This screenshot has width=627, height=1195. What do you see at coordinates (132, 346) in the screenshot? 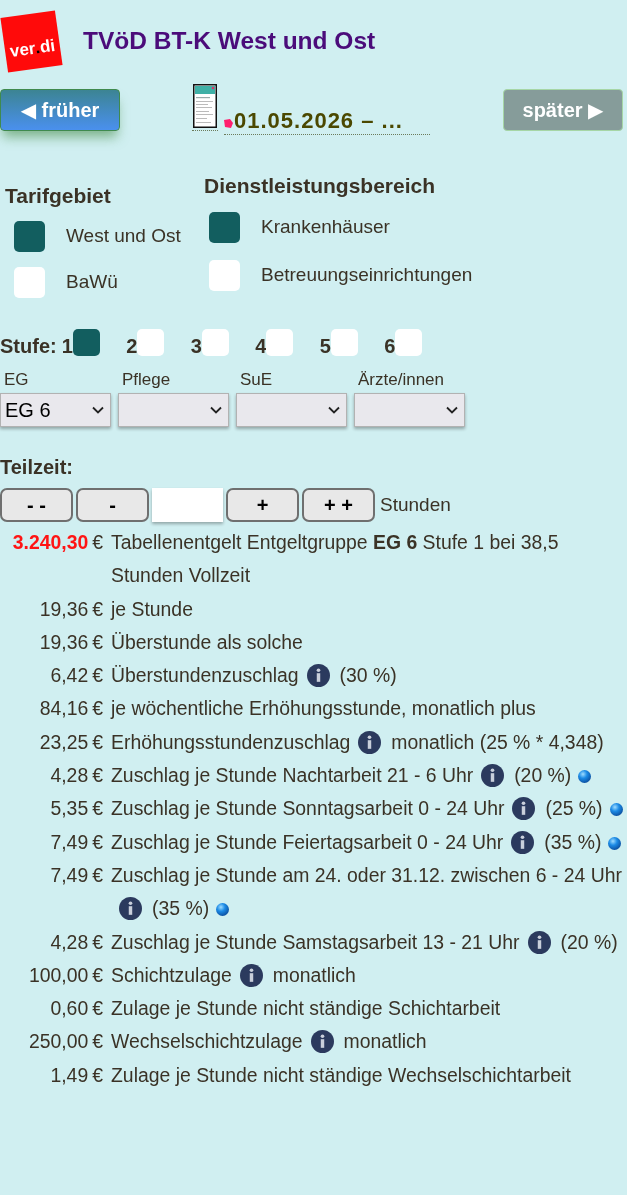
I see `stufe-number: 2` at bounding box center [132, 346].